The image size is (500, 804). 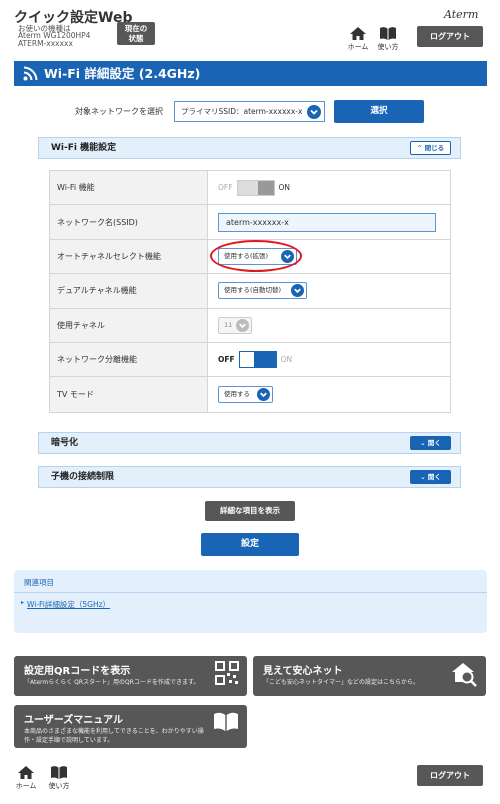 I want to click on wifi-toggle-knob, so click(x=265, y=187).